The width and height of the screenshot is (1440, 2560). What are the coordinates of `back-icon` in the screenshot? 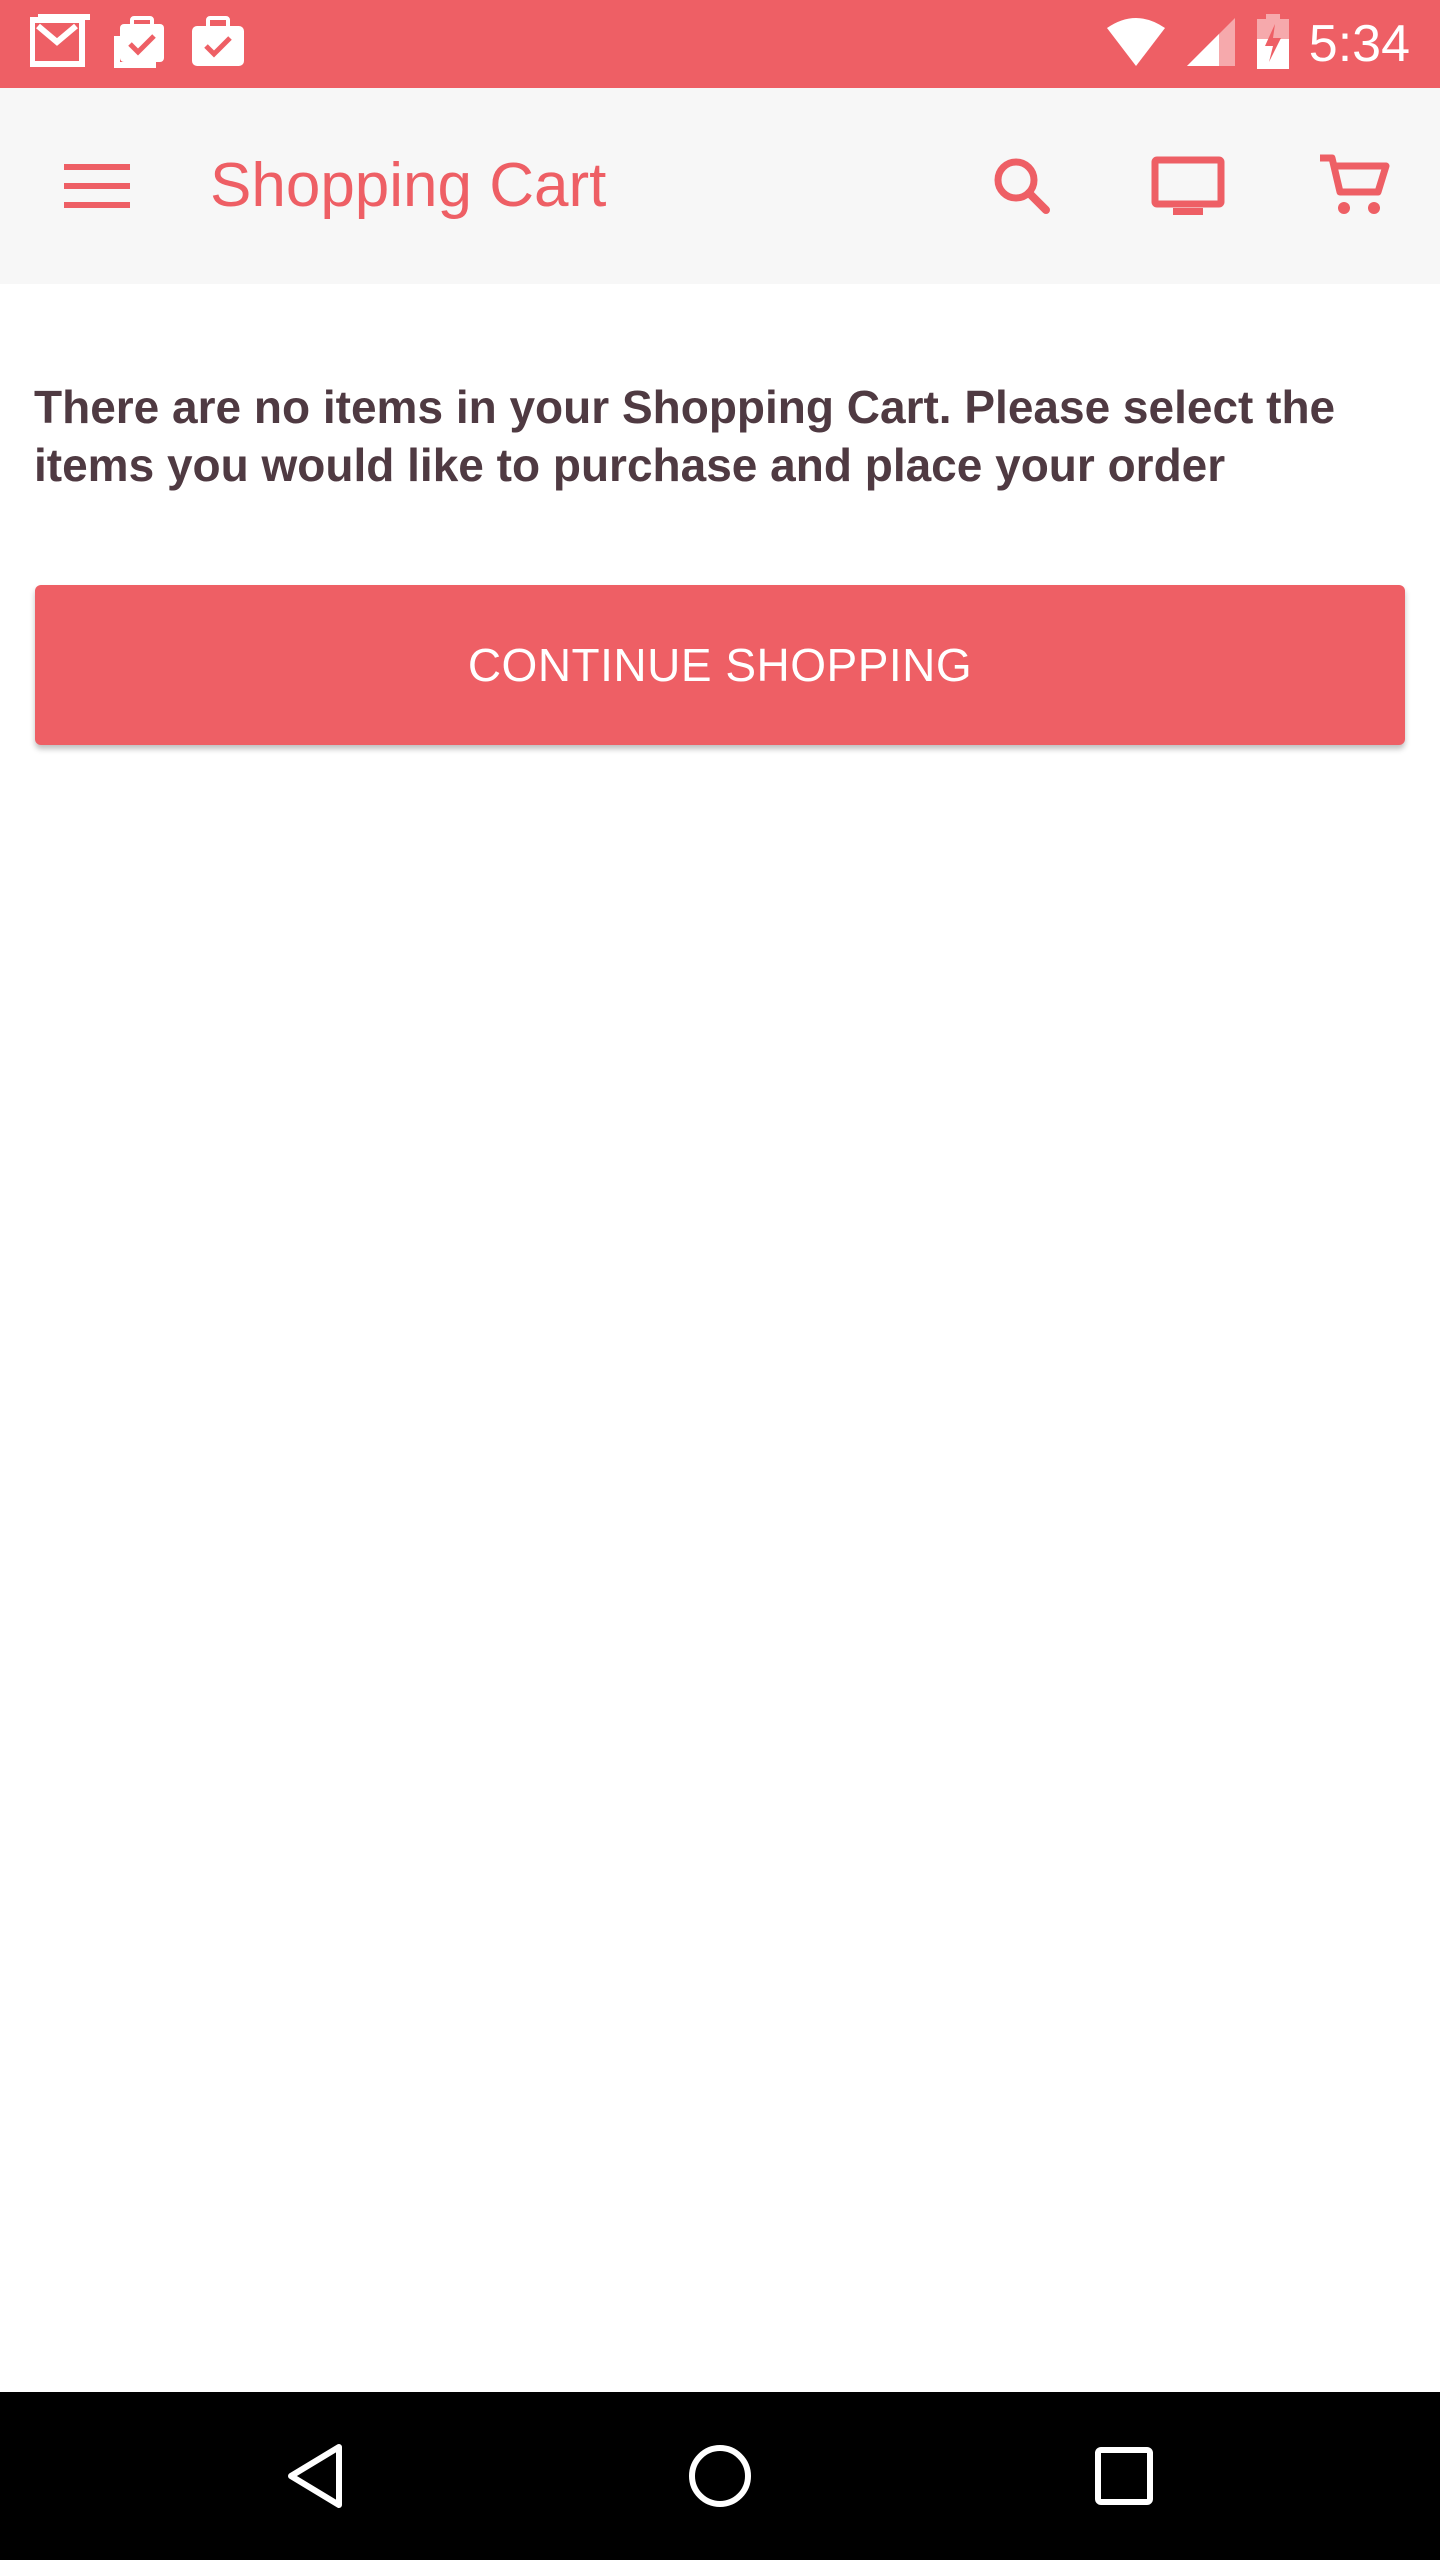 It's located at (315, 2476).